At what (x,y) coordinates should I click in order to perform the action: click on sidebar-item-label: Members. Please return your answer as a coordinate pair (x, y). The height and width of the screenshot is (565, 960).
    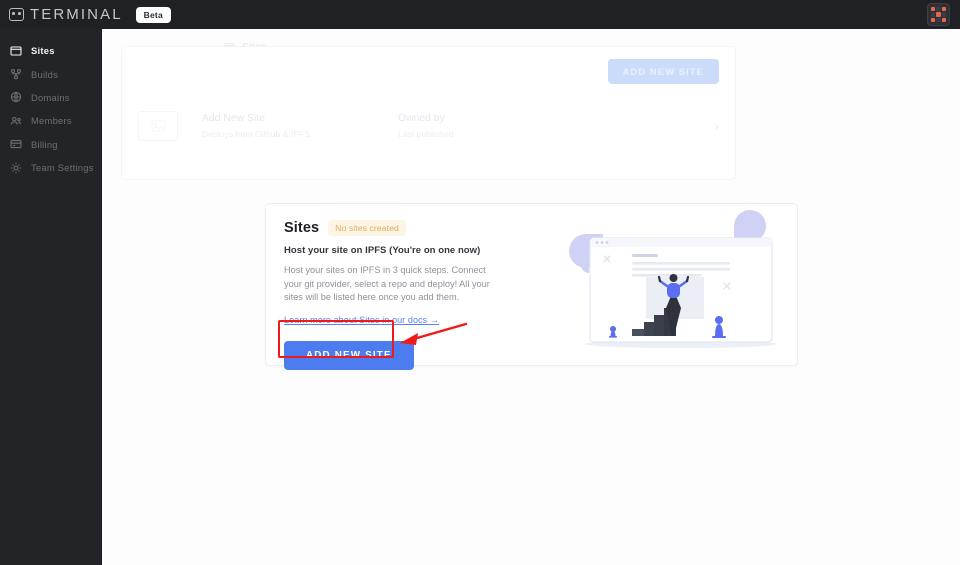
    Looking at the image, I should click on (51, 121).